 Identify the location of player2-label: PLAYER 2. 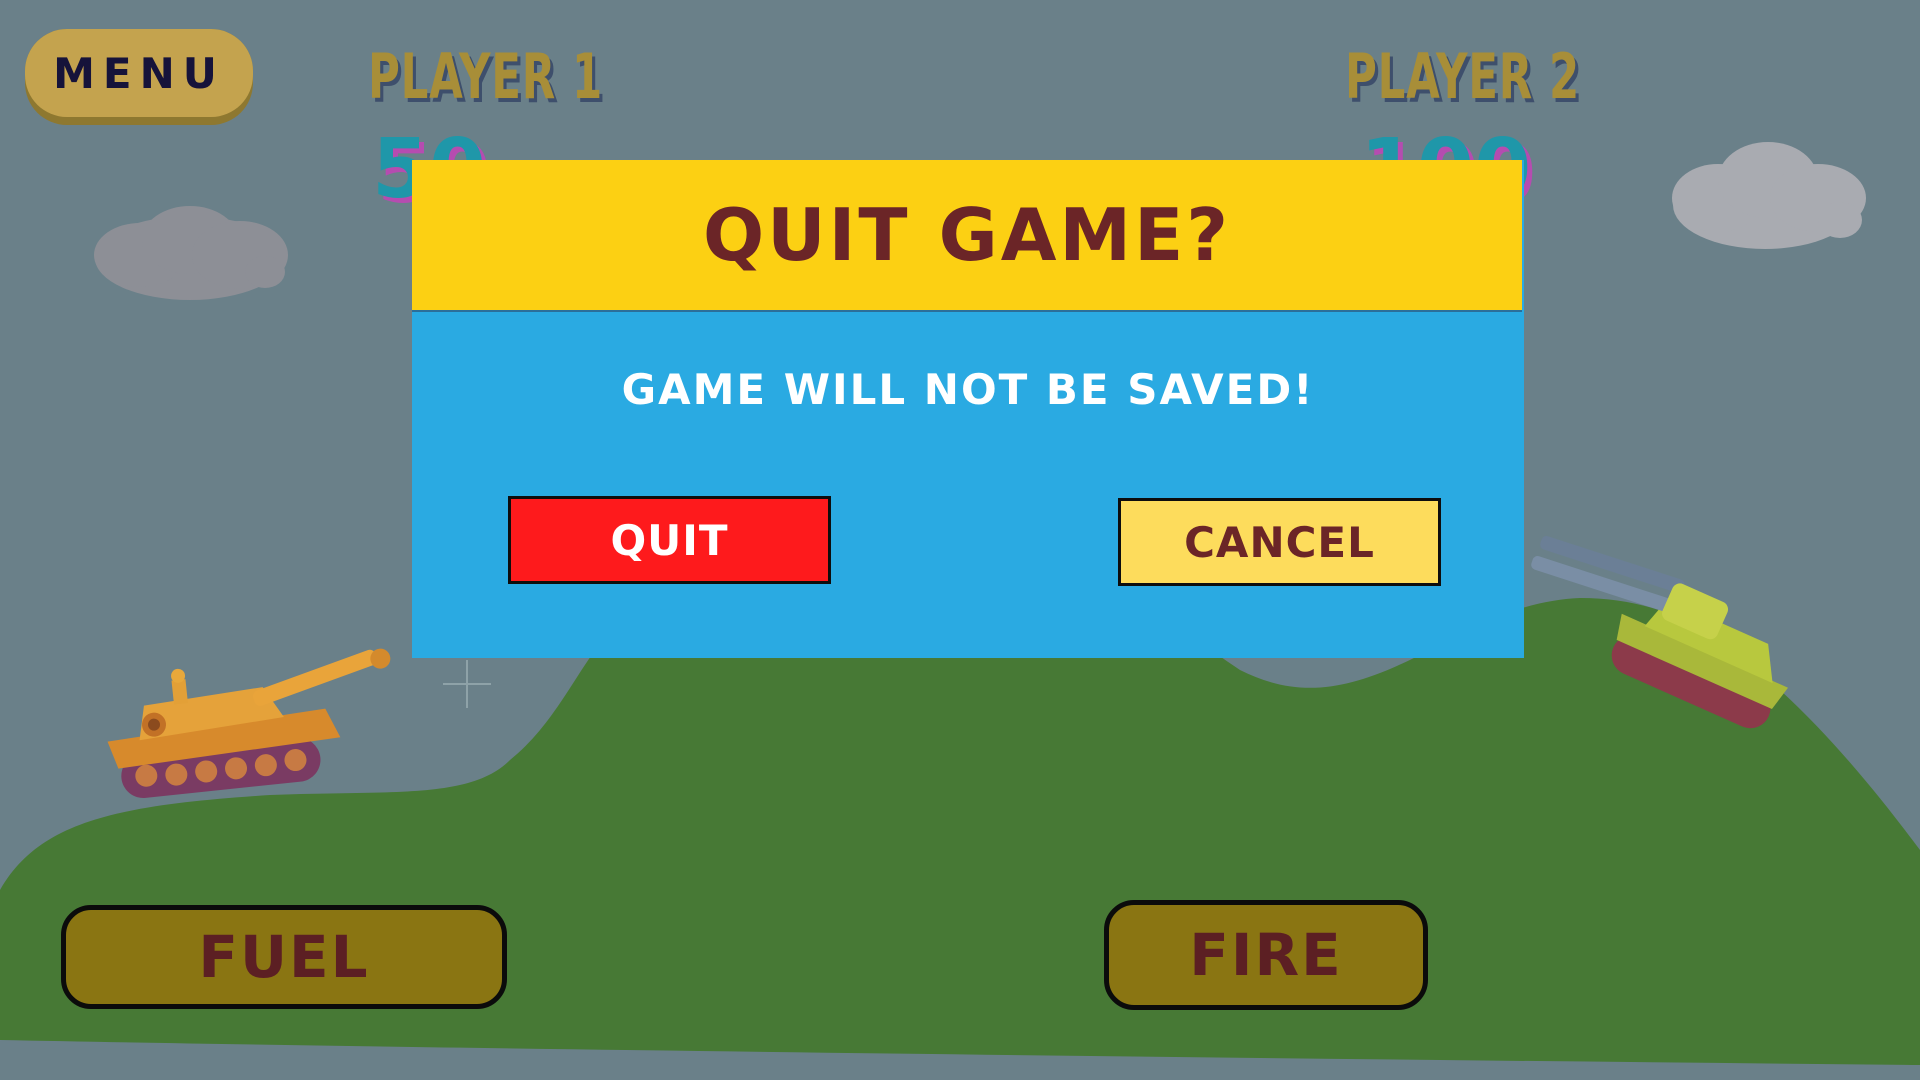
(1463, 76).